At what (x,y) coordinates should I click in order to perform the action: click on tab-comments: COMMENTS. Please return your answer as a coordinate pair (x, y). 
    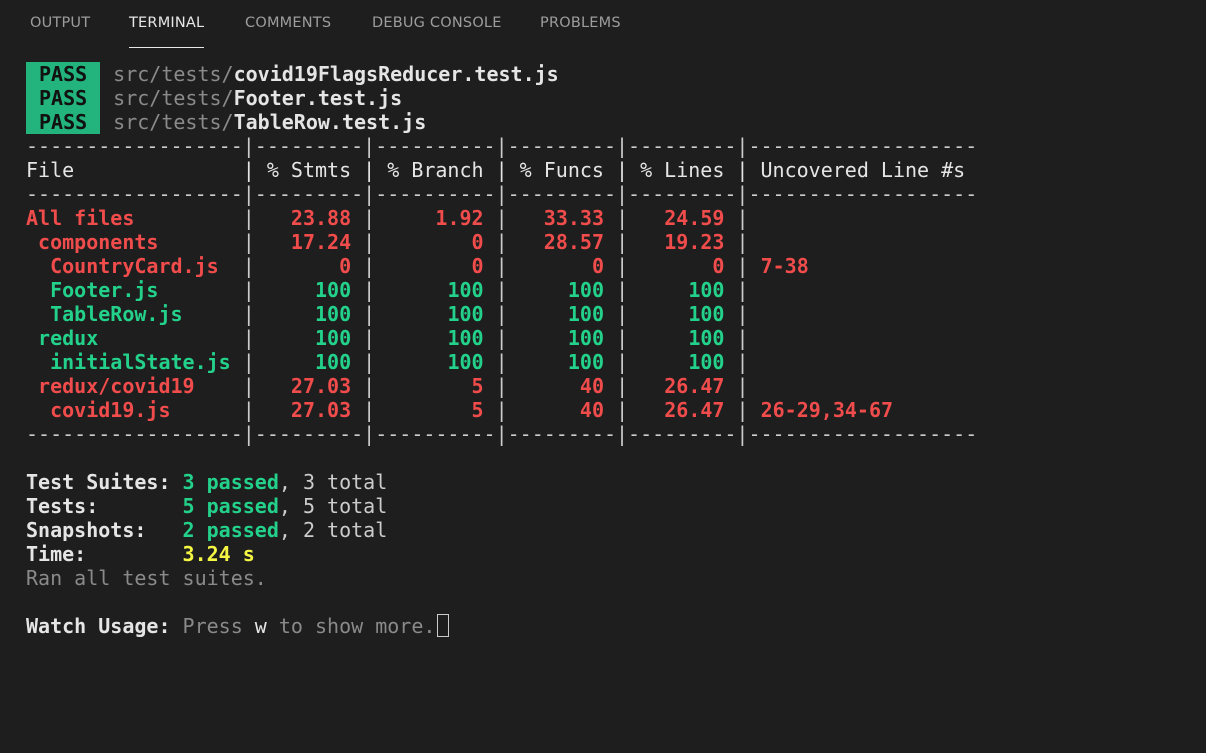
    Looking at the image, I should click on (288, 24).